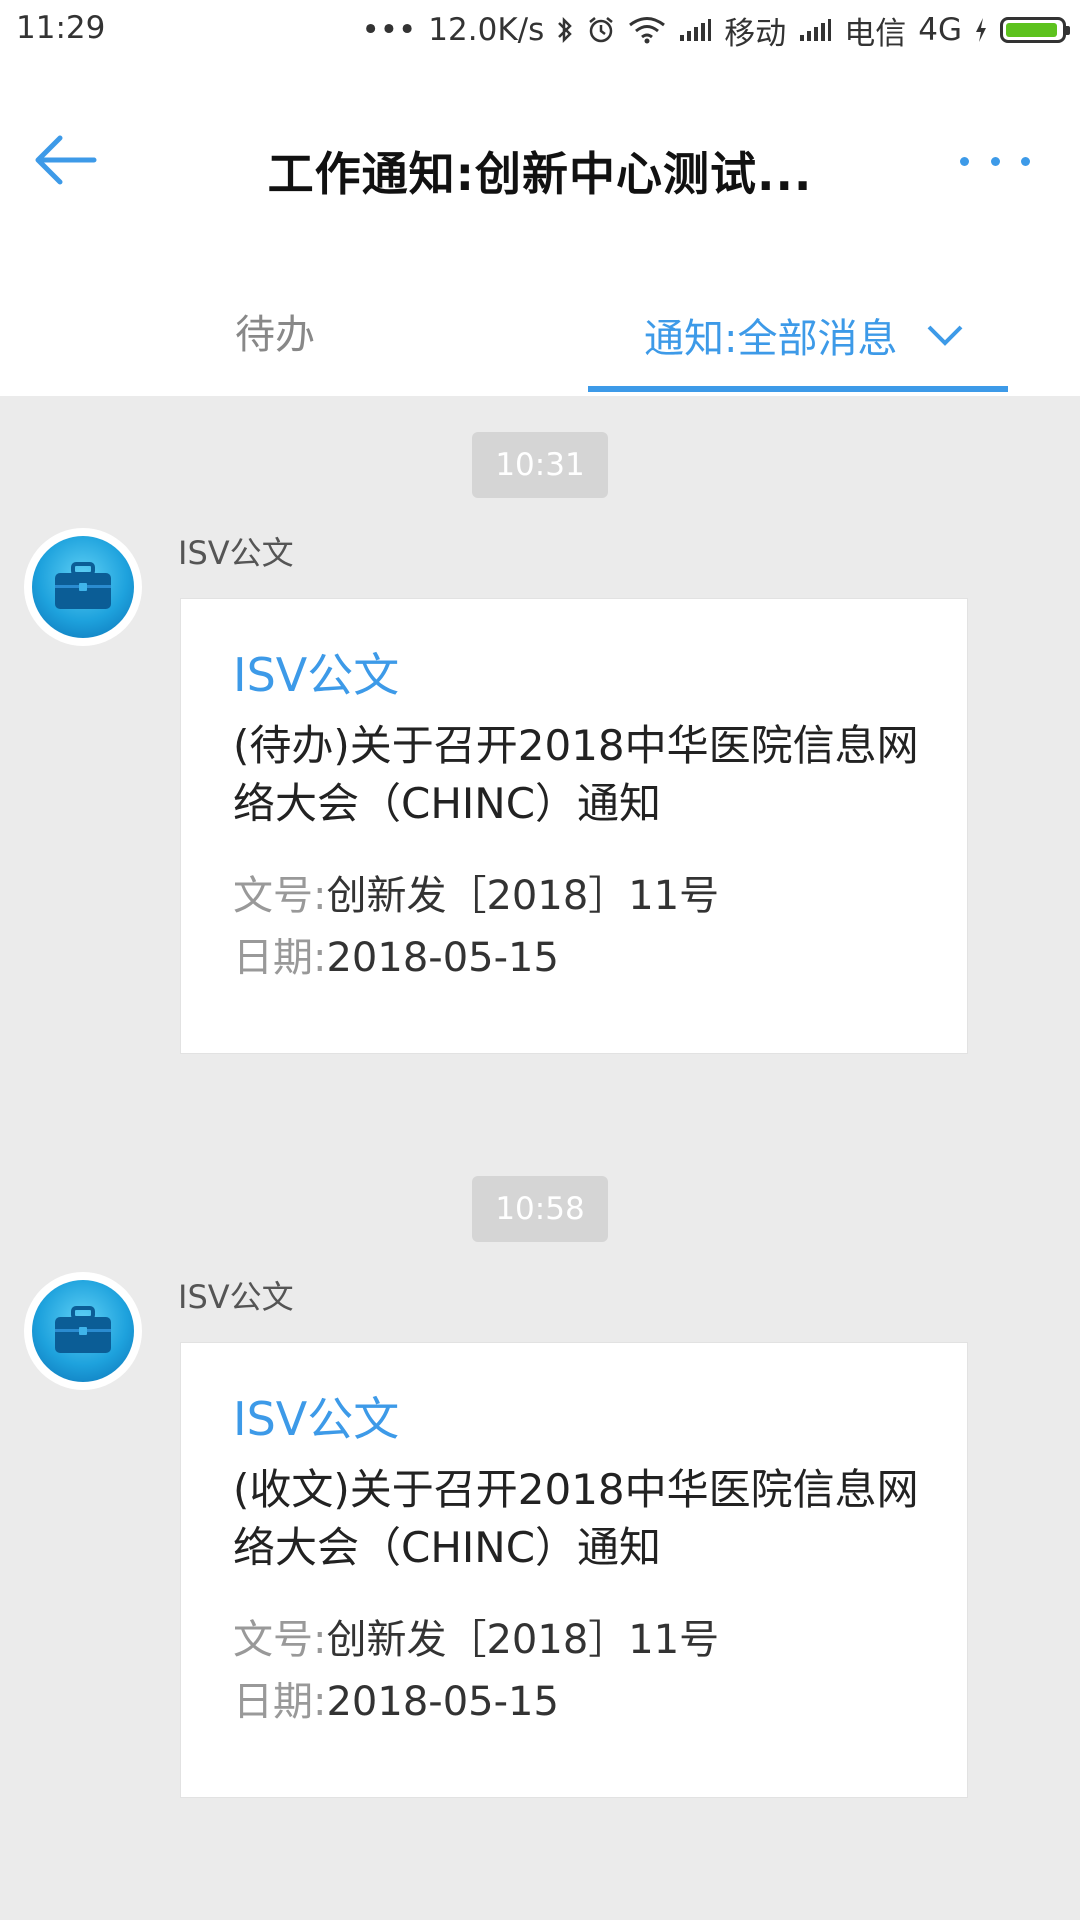 The width and height of the screenshot is (1080, 1920). Describe the element at coordinates (389, 30) in the screenshot. I see `notification-dots: •••` at that location.